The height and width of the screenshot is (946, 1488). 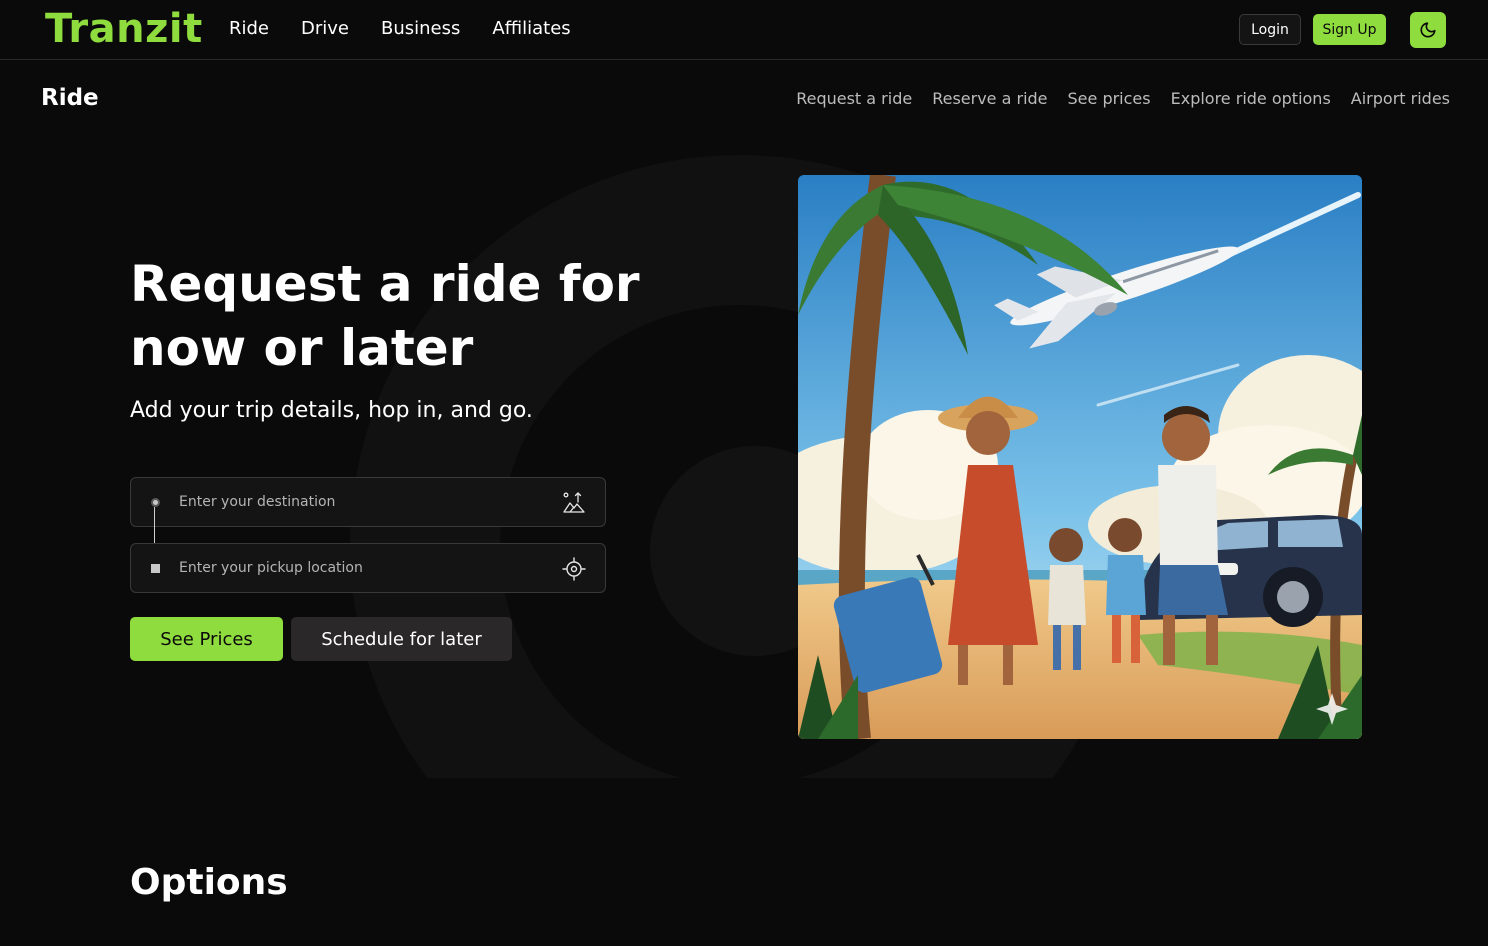 I want to click on destination-input, so click(x=364, y=502).